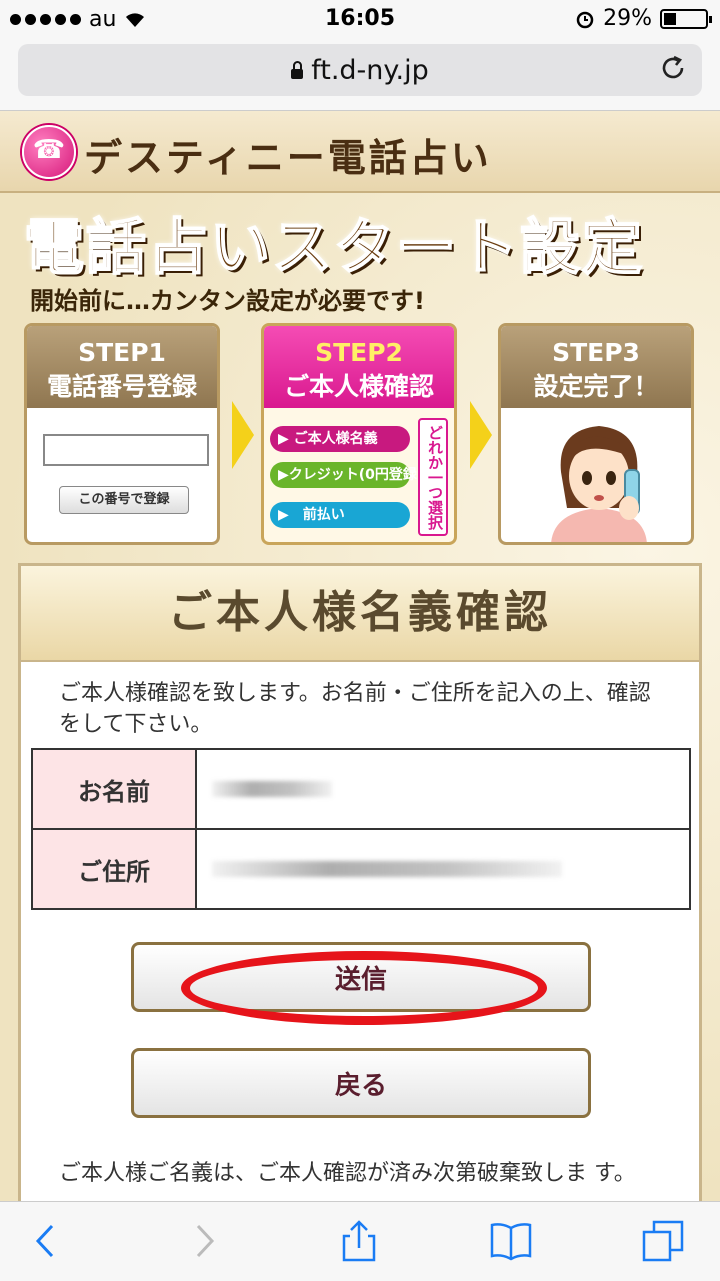 This screenshot has width=720, height=1281. I want to click on highlight-circle, so click(364, 988).